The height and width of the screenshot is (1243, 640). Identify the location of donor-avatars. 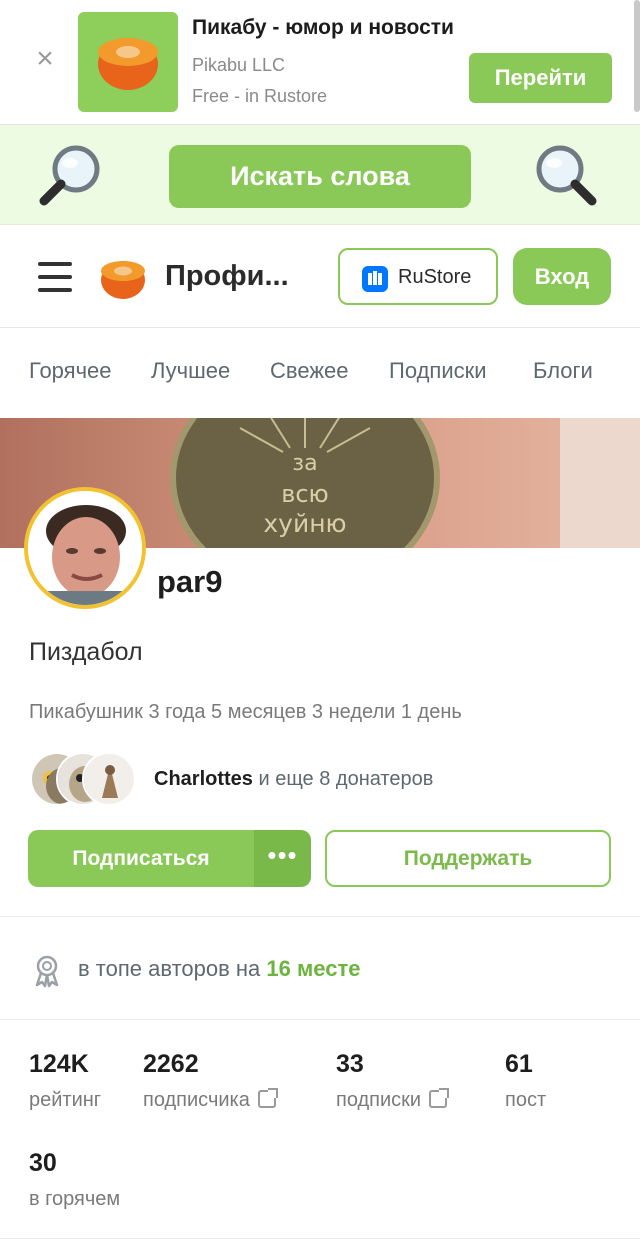
(85, 779).